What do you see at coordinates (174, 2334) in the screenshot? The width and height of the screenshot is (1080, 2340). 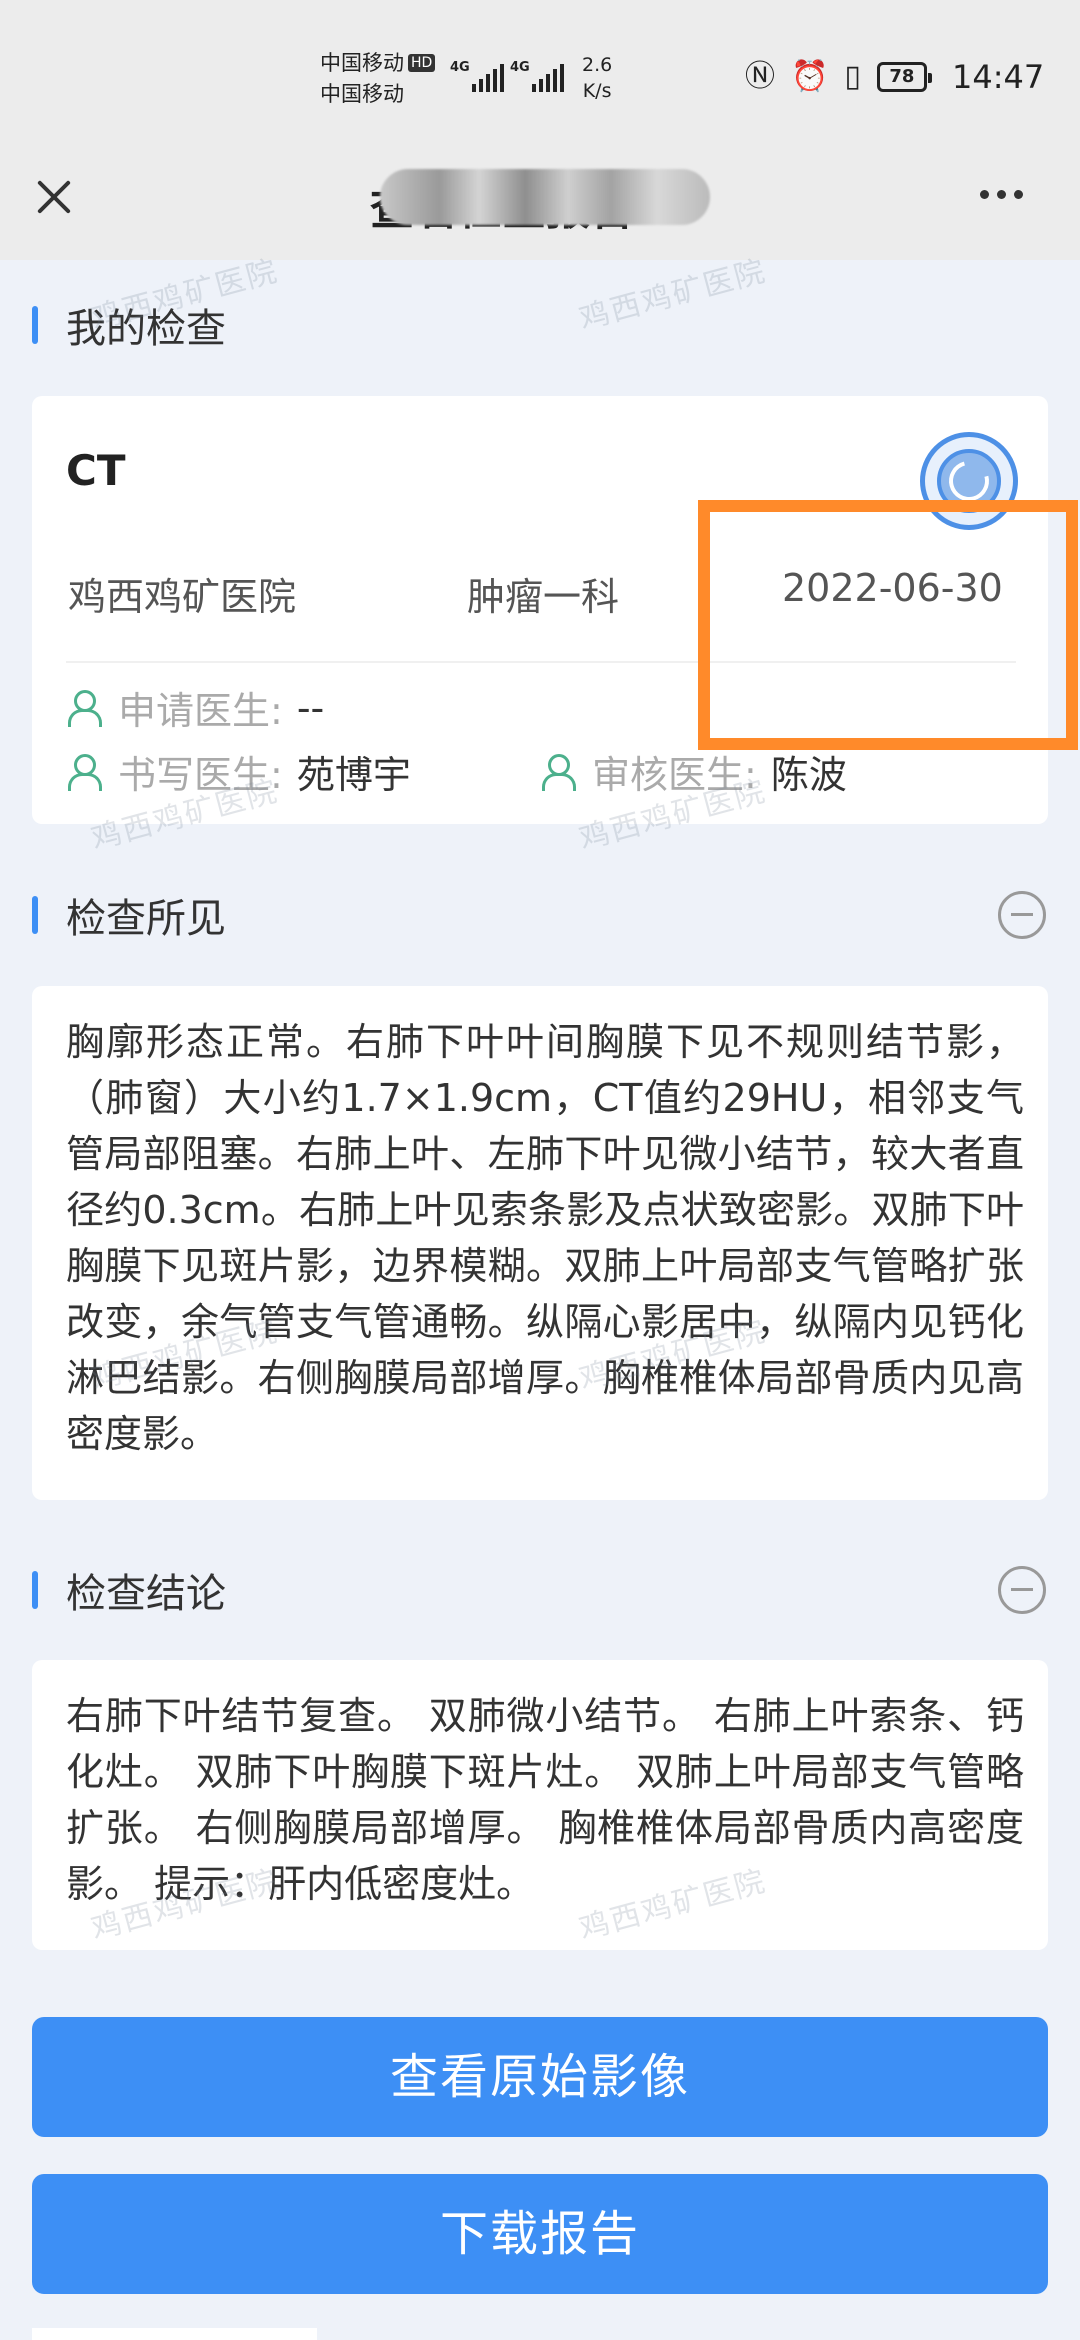 I see `bottom-strip` at bounding box center [174, 2334].